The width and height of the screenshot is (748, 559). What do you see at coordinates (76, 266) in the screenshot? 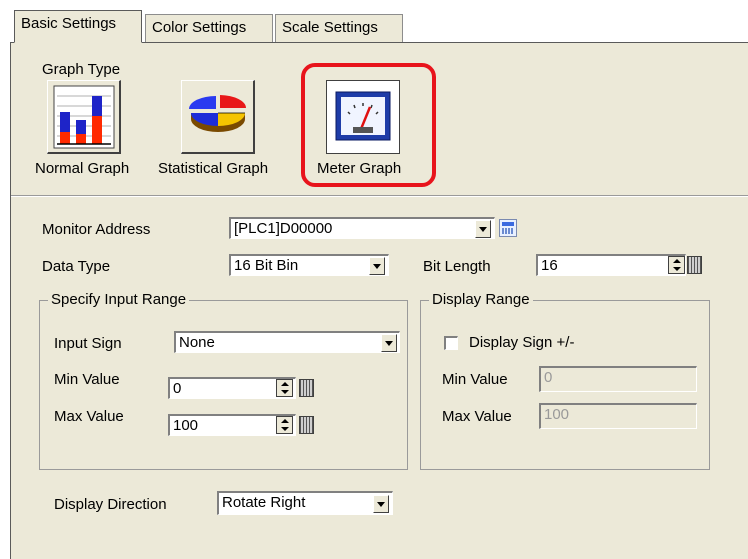
I see `data-type-label: Data Type` at bounding box center [76, 266].